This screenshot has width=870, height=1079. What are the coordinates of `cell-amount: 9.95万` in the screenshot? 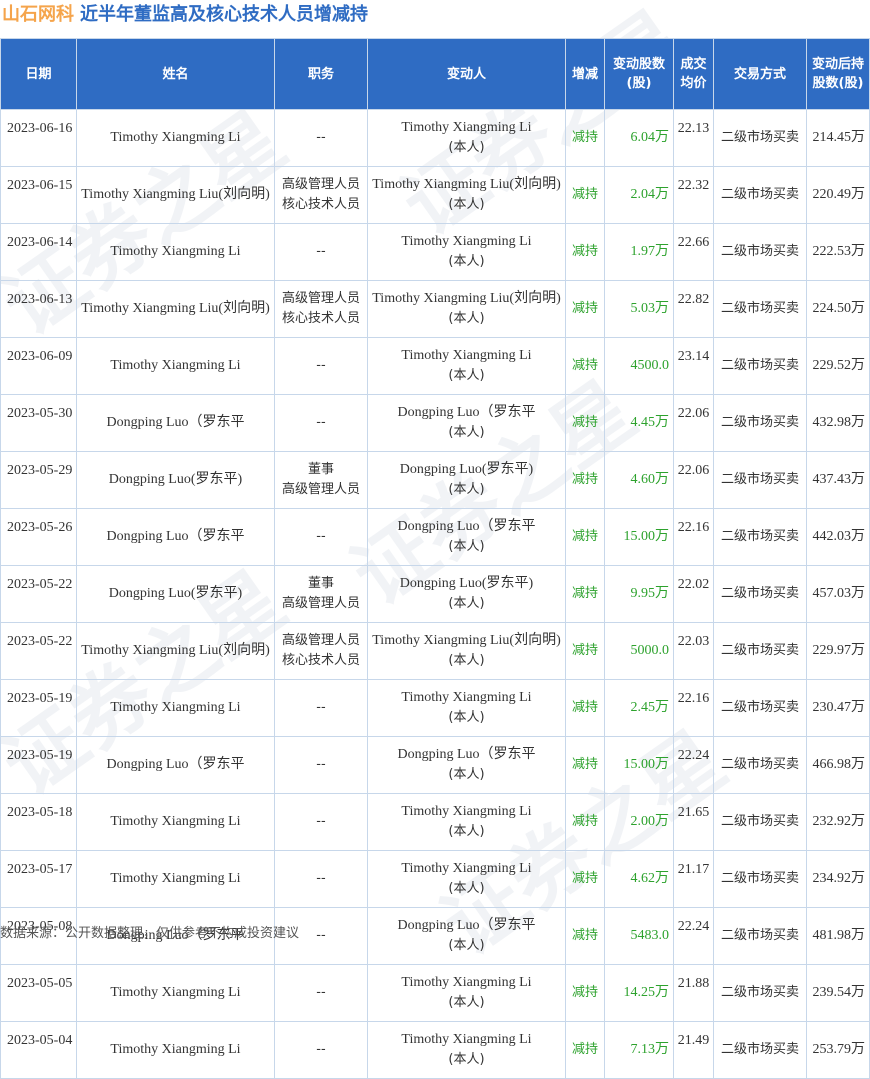 It's located at (639, 594).